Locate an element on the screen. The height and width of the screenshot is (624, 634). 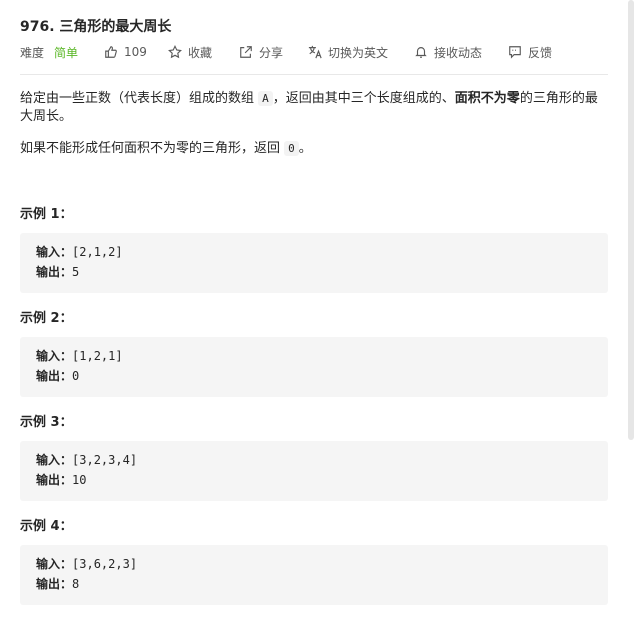
example-output: 输出：0 is located at coordinates (57, 376).